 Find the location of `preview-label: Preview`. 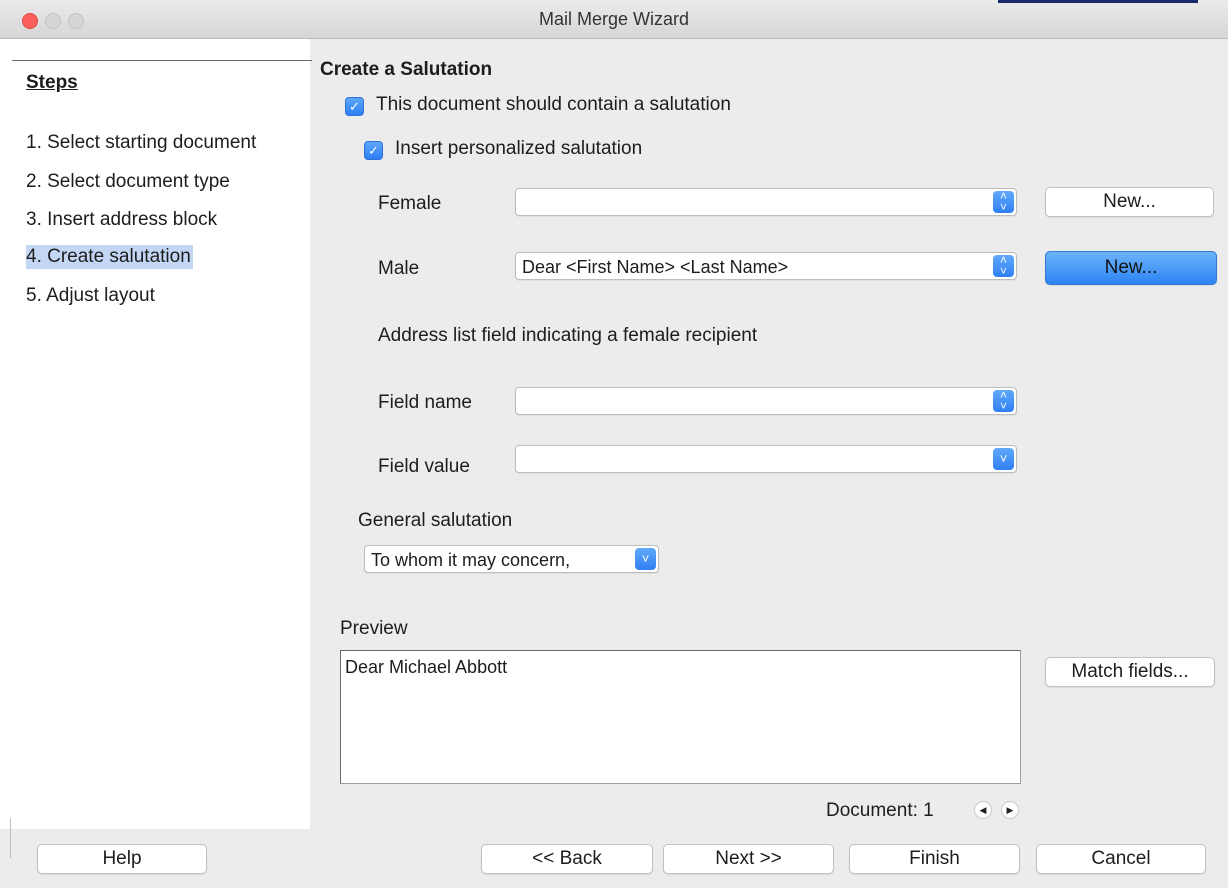

preview-label: Preview is located at coordinates (374, 628).